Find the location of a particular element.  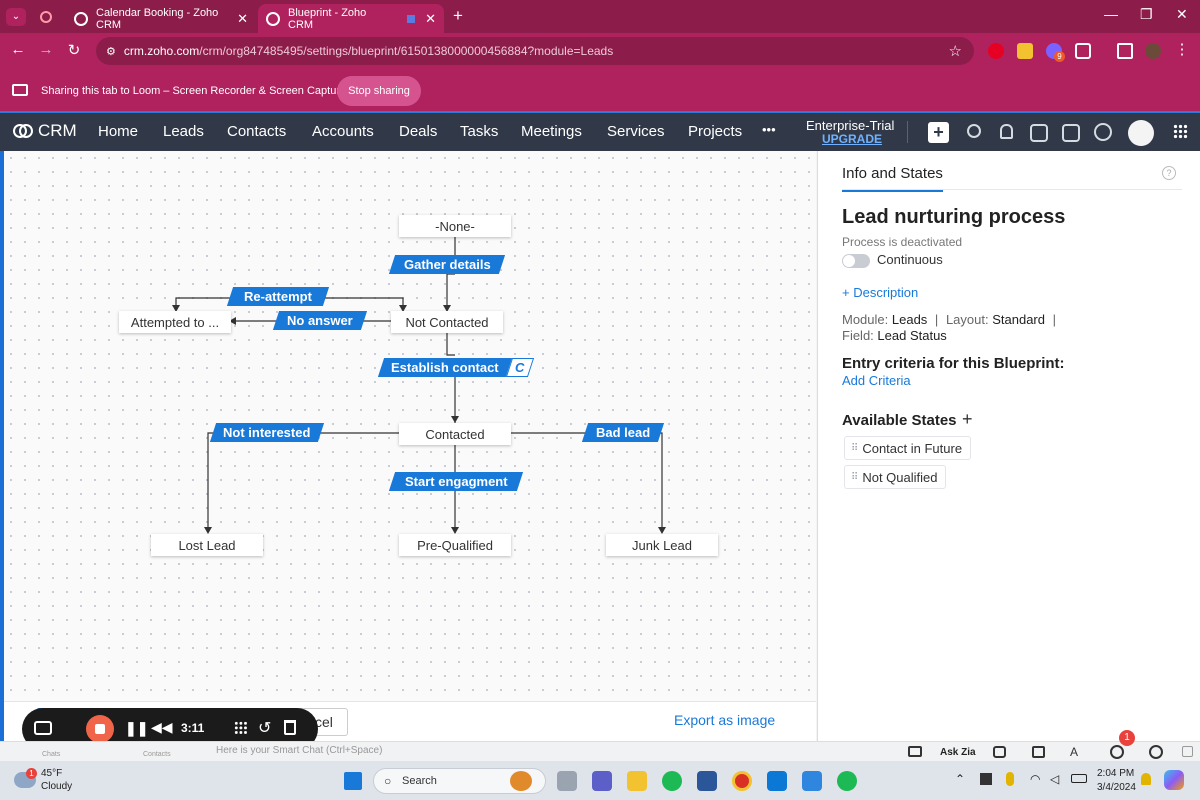

export-as-image-link: Export as image is located at coordinates (724, 720).